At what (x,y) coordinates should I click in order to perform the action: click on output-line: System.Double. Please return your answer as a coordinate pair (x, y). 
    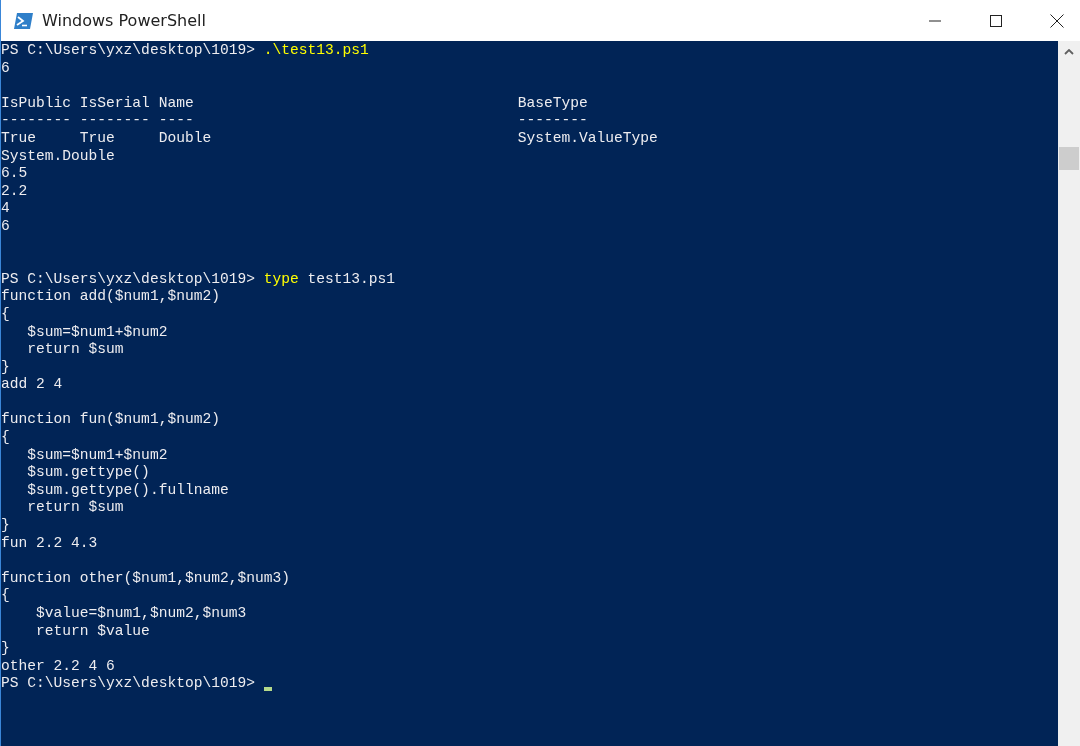
    Looking at the image, I should click on (58, 156).